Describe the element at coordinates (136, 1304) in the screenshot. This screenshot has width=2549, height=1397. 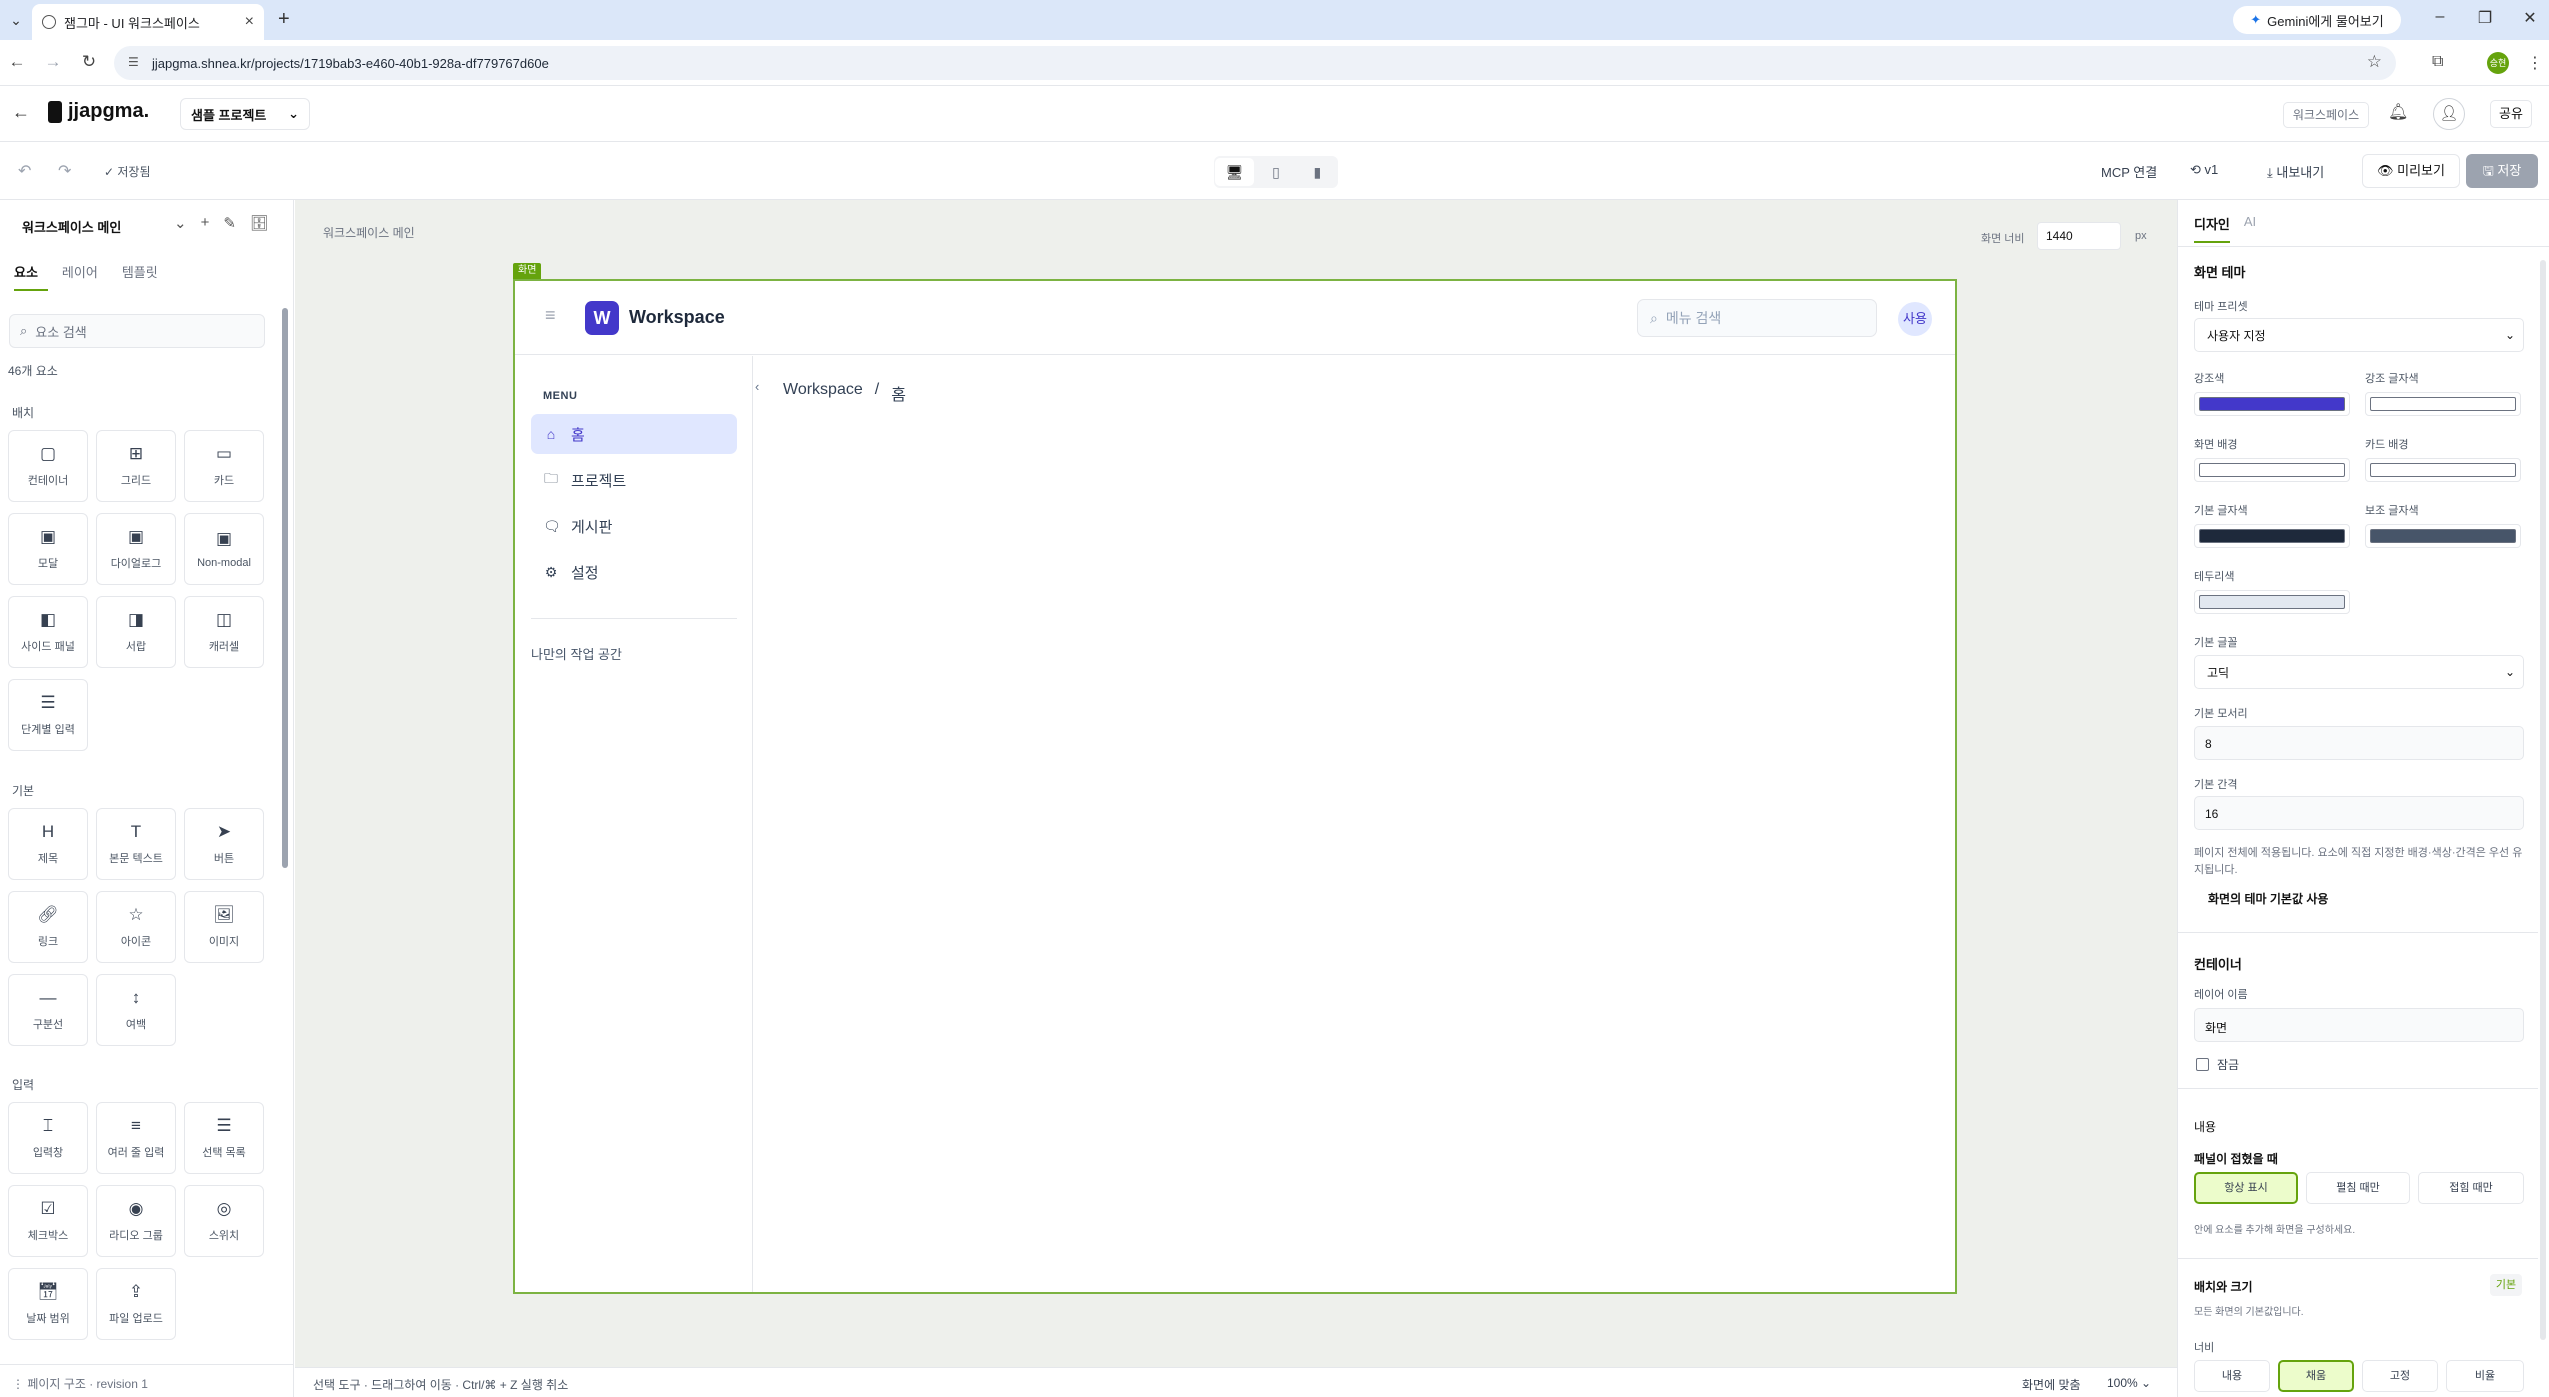
I see `comp-file-upload: ⇪ 파일 업로드` at that location.